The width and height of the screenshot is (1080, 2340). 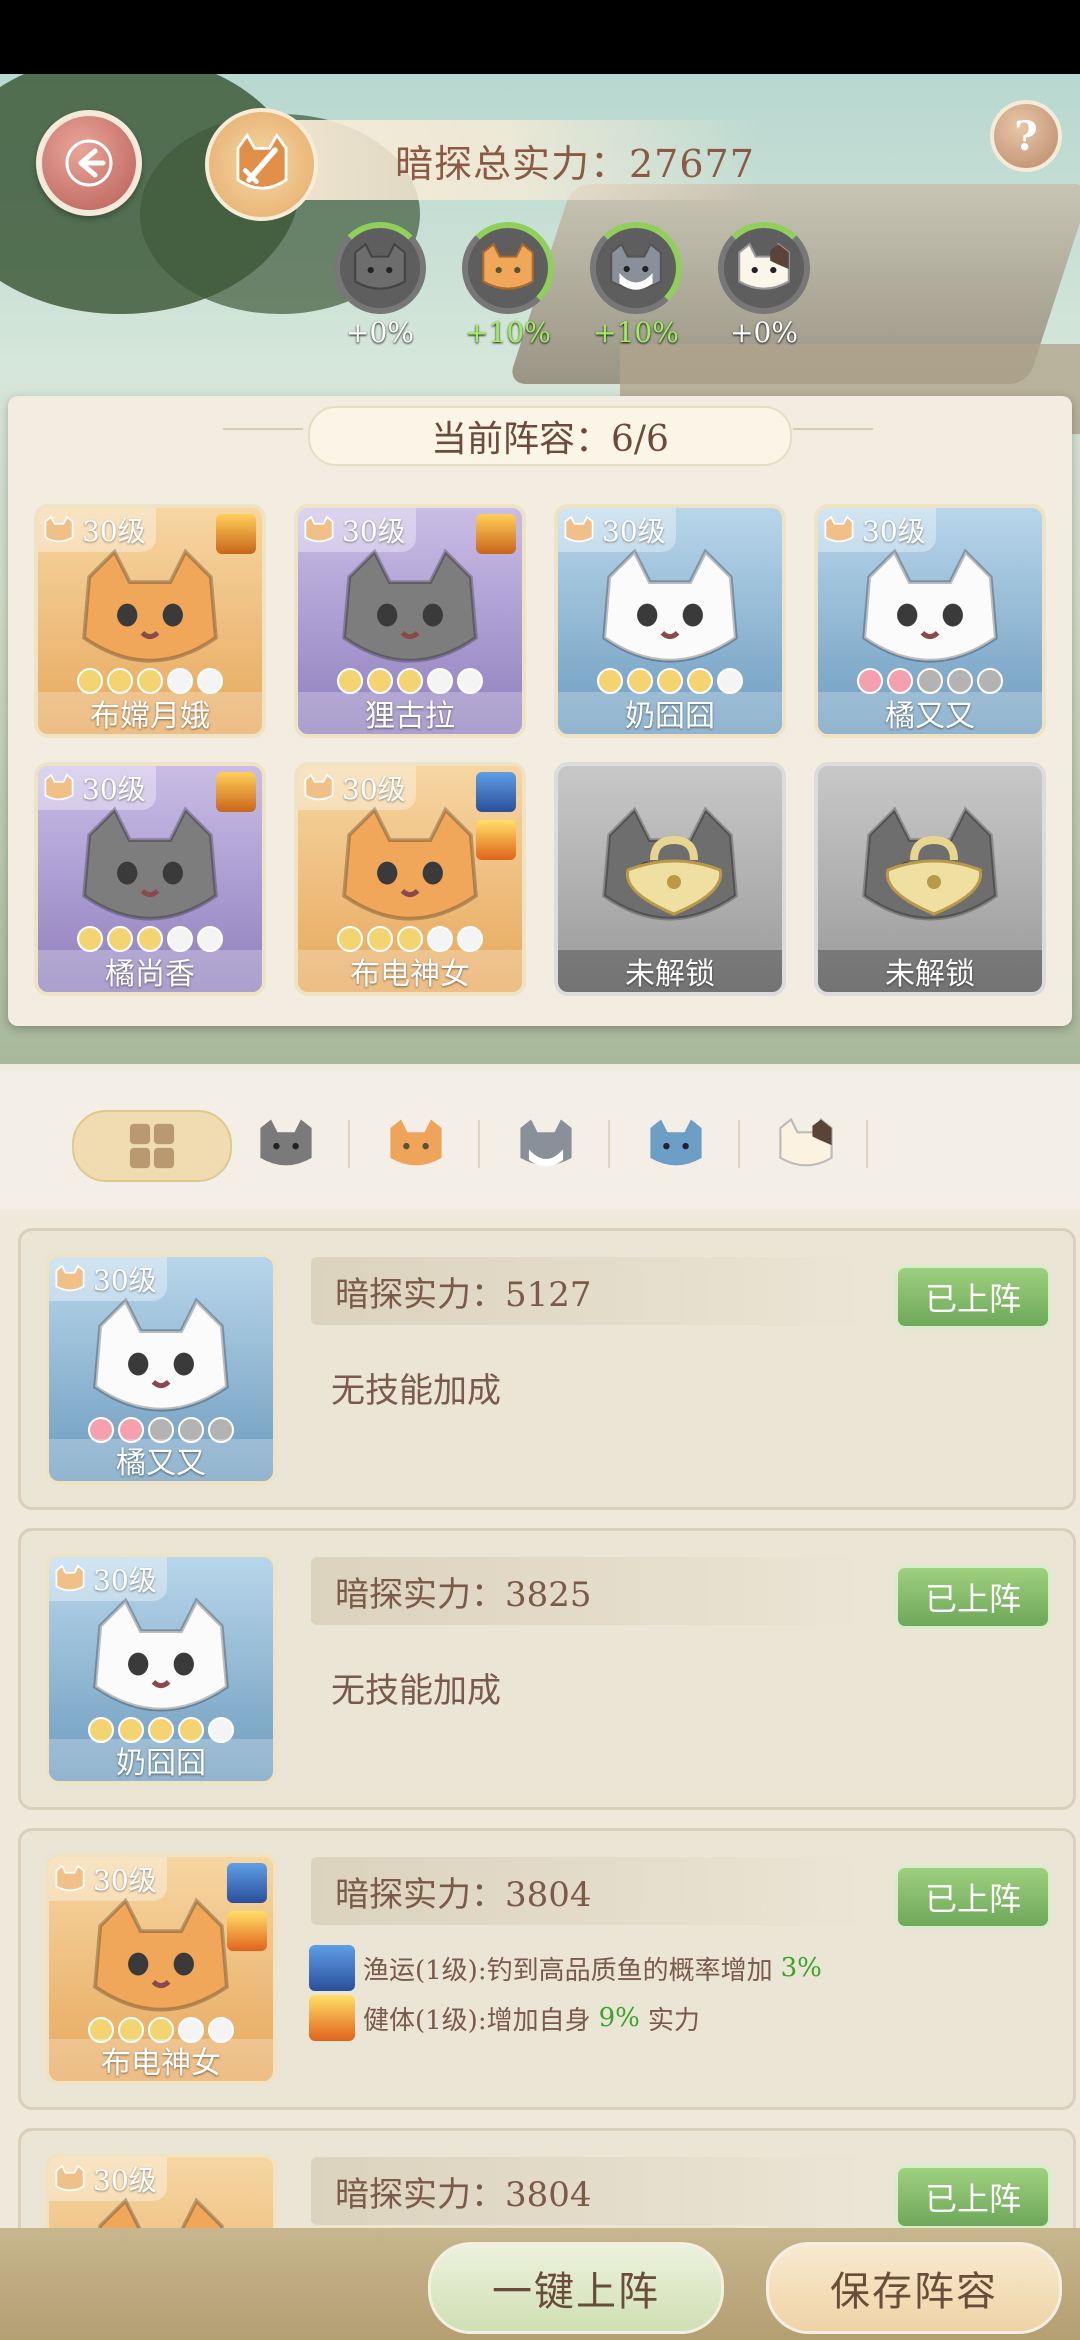 I want to click on card-name-bar: 狸古拉, so click(x=410, y=713).